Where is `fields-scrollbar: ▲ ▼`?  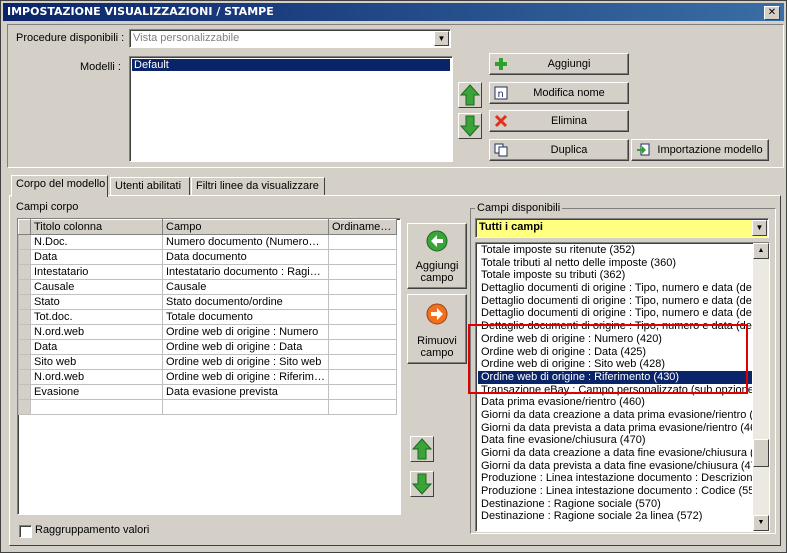
fields-scrollbar: ▲ ▼ is located at coordinates (761, 387).